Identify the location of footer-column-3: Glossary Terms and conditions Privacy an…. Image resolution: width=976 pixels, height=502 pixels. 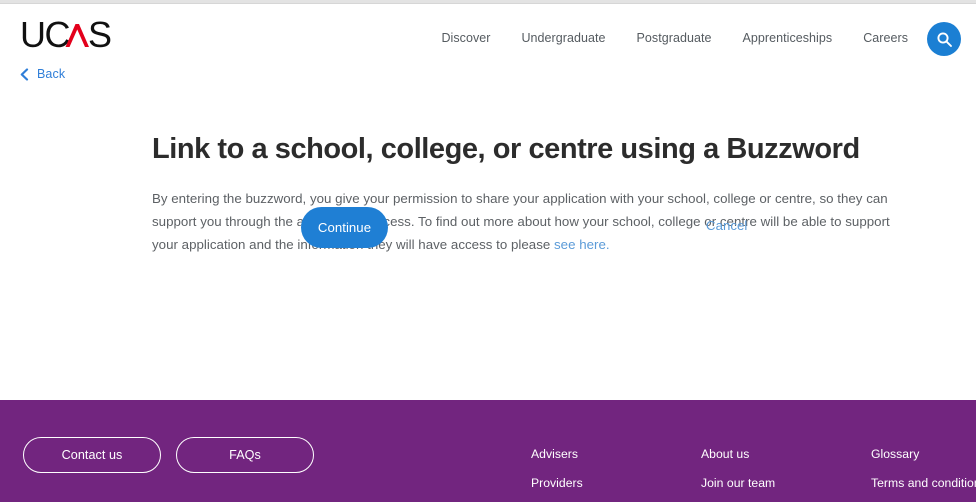
(923, 471).